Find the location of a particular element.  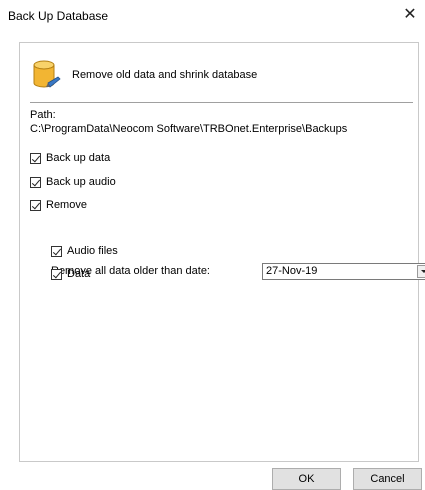

data-option: Data is located at coordinates (70, 274).